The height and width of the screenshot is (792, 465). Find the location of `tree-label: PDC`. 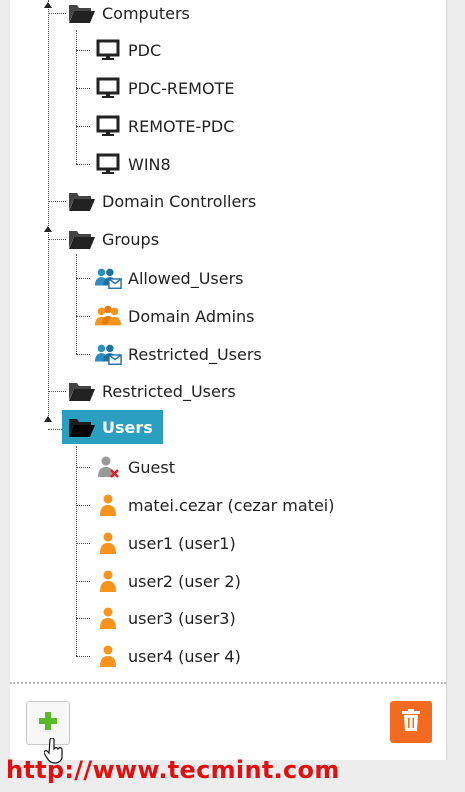

tree-label: PDC is located at coordinates (145, 50).